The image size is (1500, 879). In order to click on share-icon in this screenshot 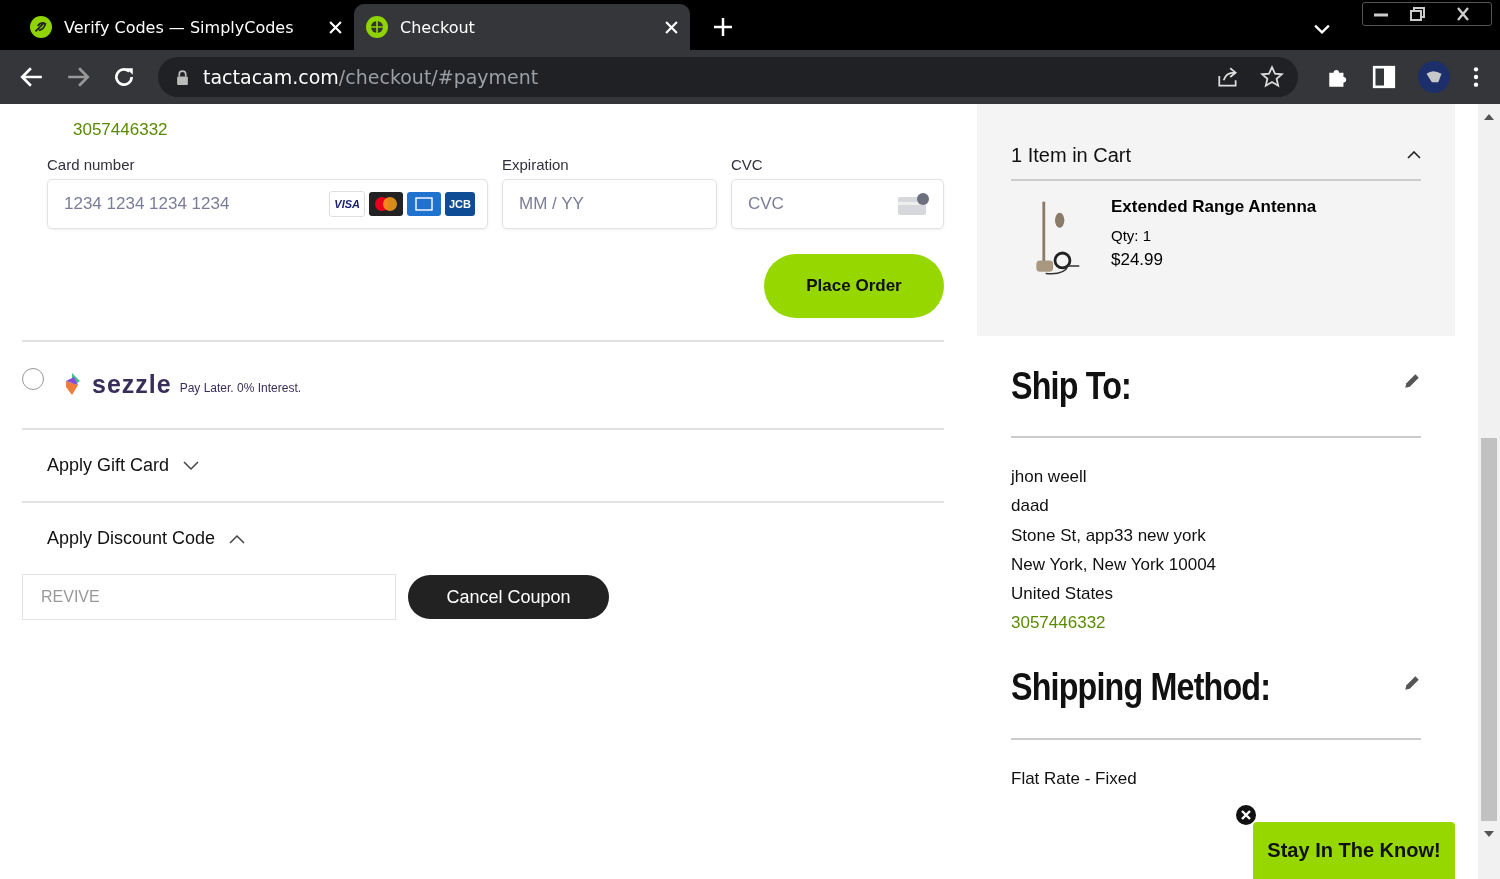, I will do `click(1228, 77)`.